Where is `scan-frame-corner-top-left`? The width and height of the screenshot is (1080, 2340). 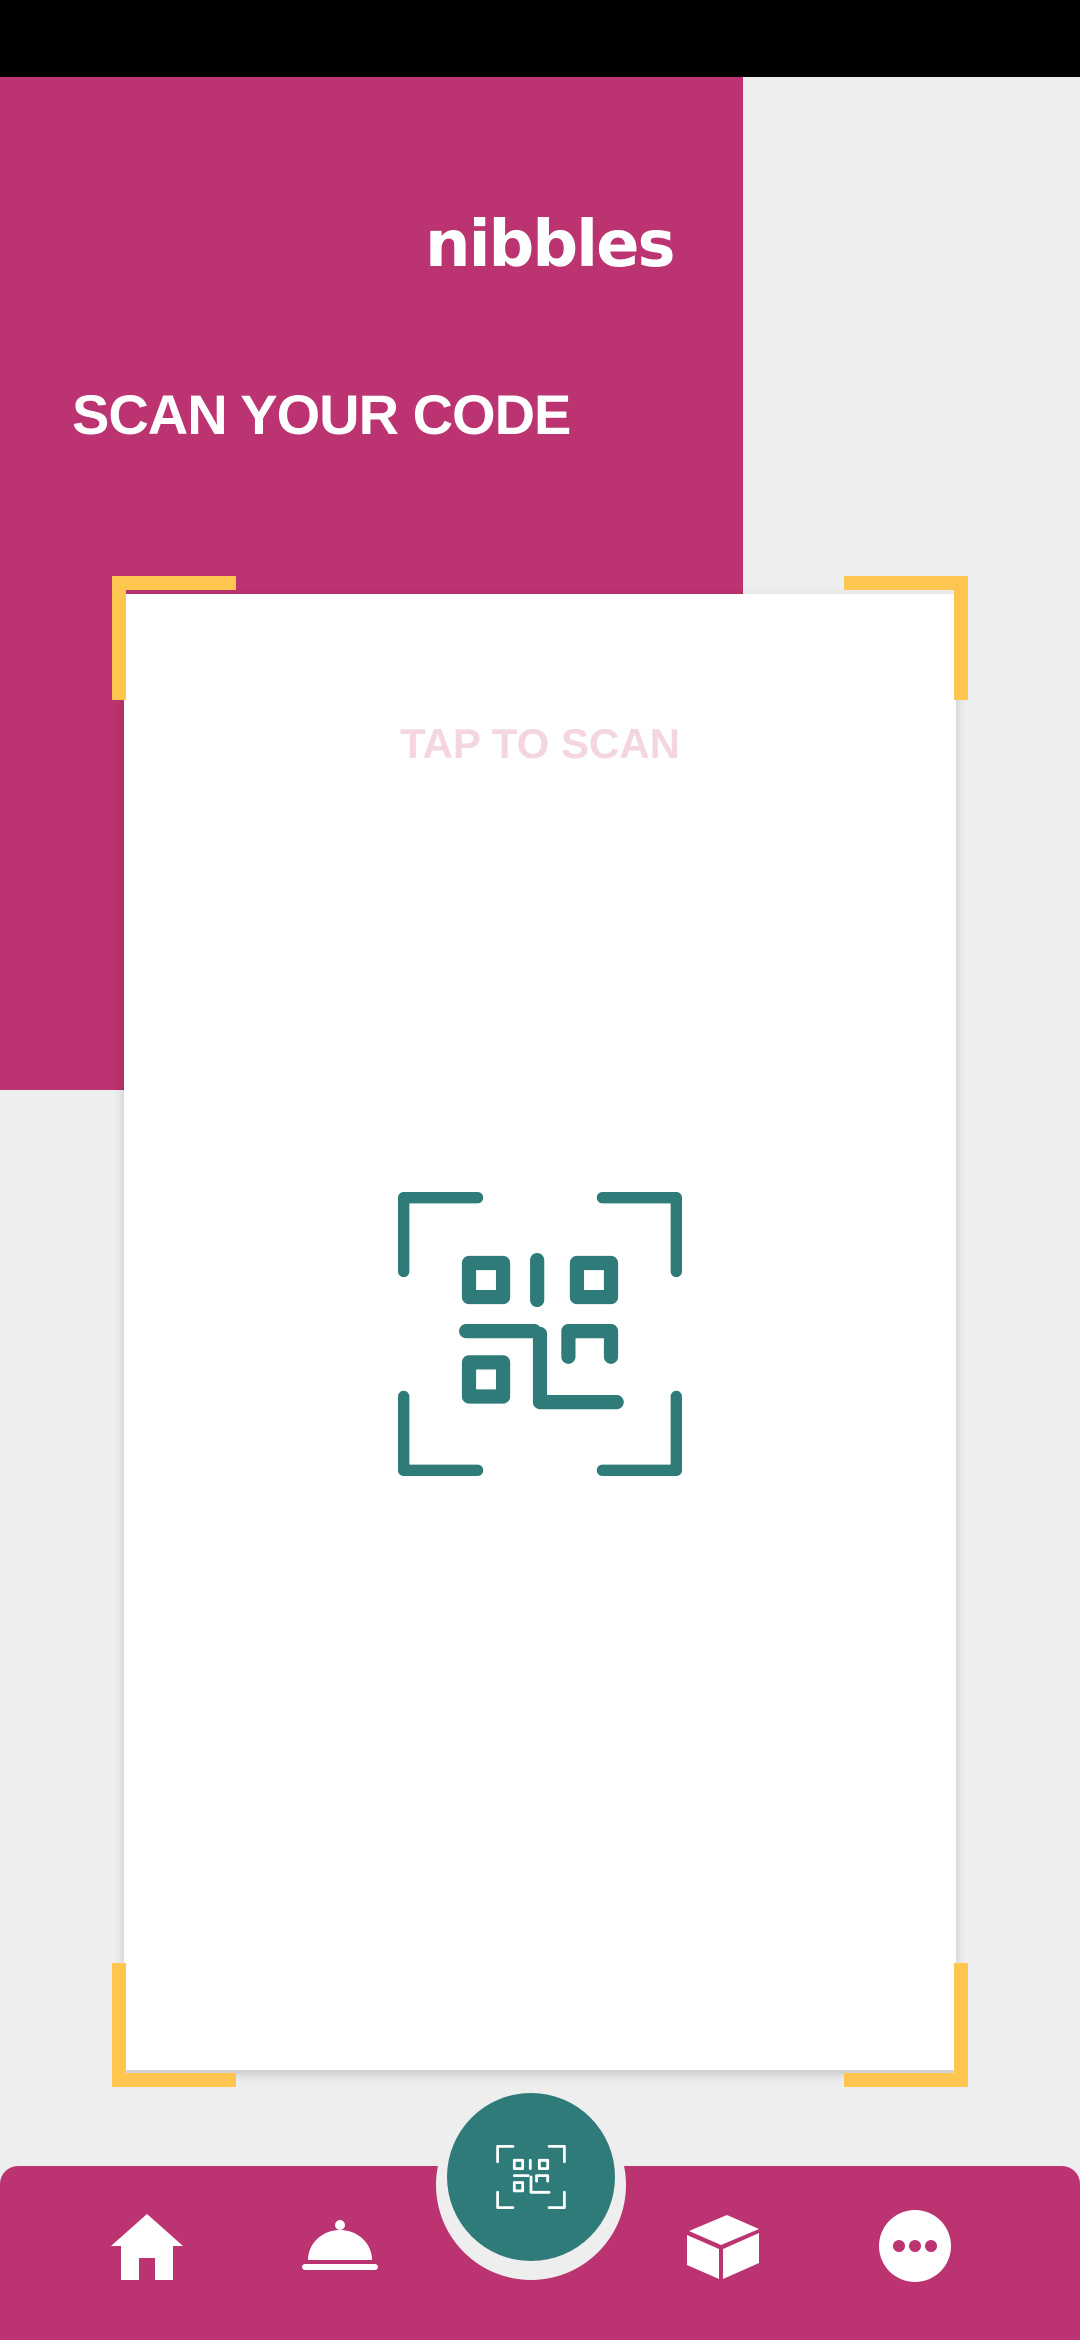
scan-frame-corner-top-left is located at coordinates (174, 638).